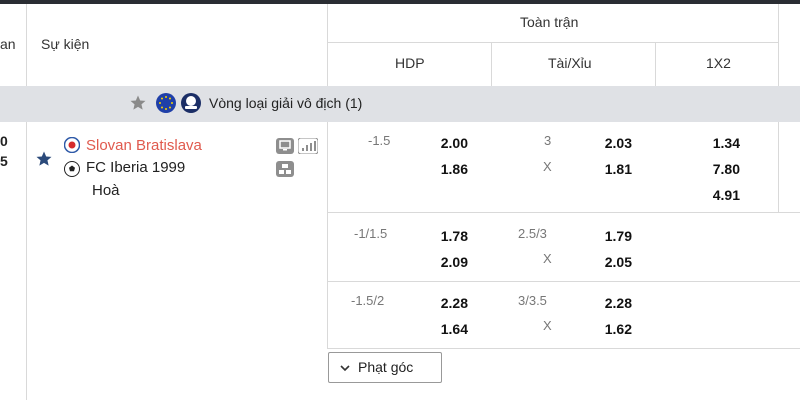 The height and width of the screenshot is (400, 800). What do you see at coordinates (285, 103) in the screenshot?
I see `league-name: Vòng loại giải vô địch (1)` at bounding box center [285, 103].